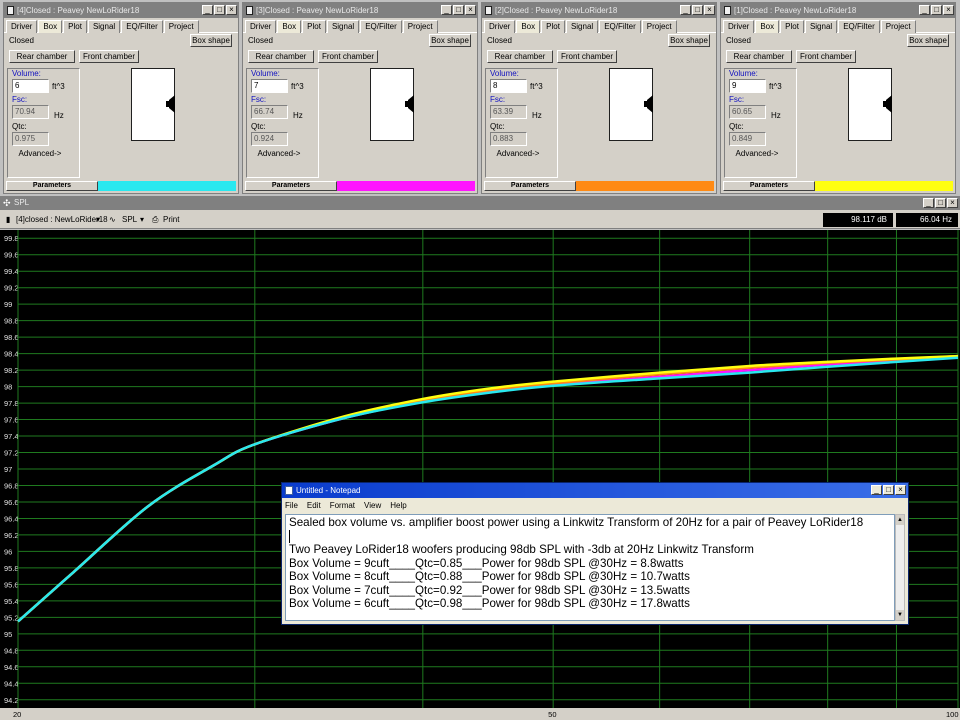  What do you see at coordinates (11, 321) in the screenshot?
I see `y-tick-label: 98.8` at bounding box center [11, 321].